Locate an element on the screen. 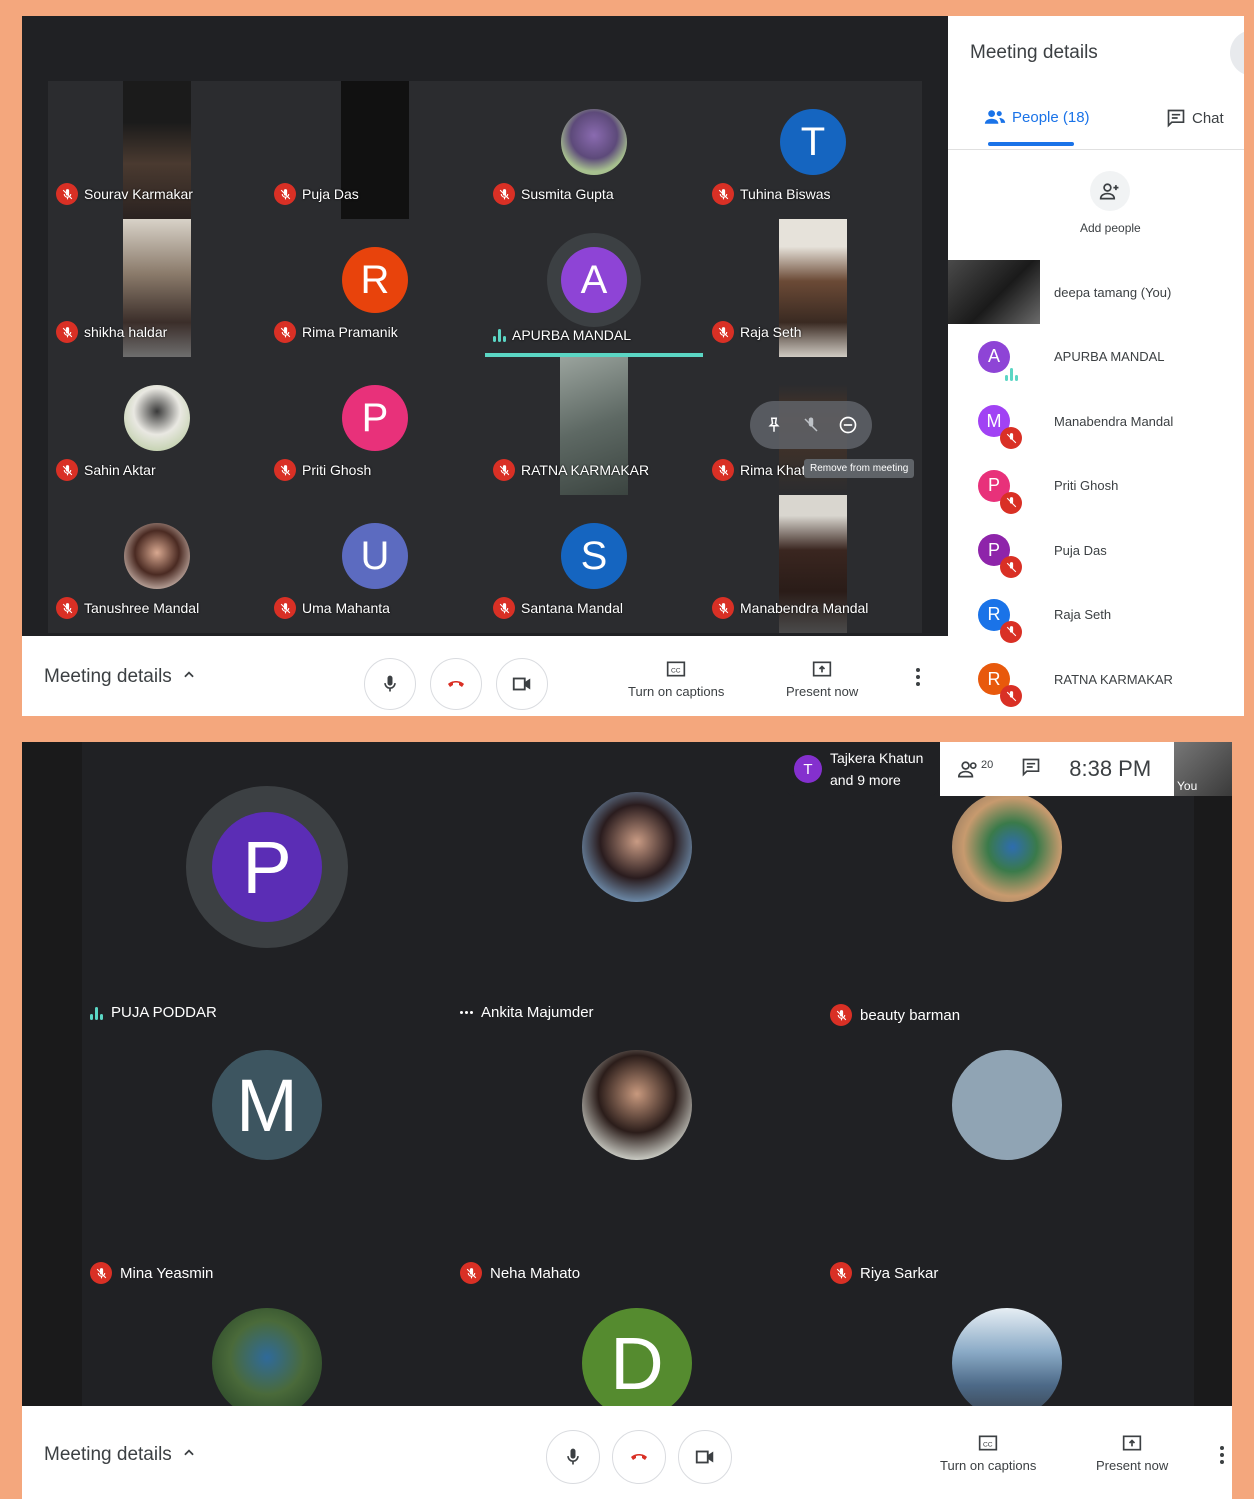 The width and height of the screenshot is (1254, 1499). presenter-chip: T Tajkera Khatun and 9 more is located at coordinates (862, 769).